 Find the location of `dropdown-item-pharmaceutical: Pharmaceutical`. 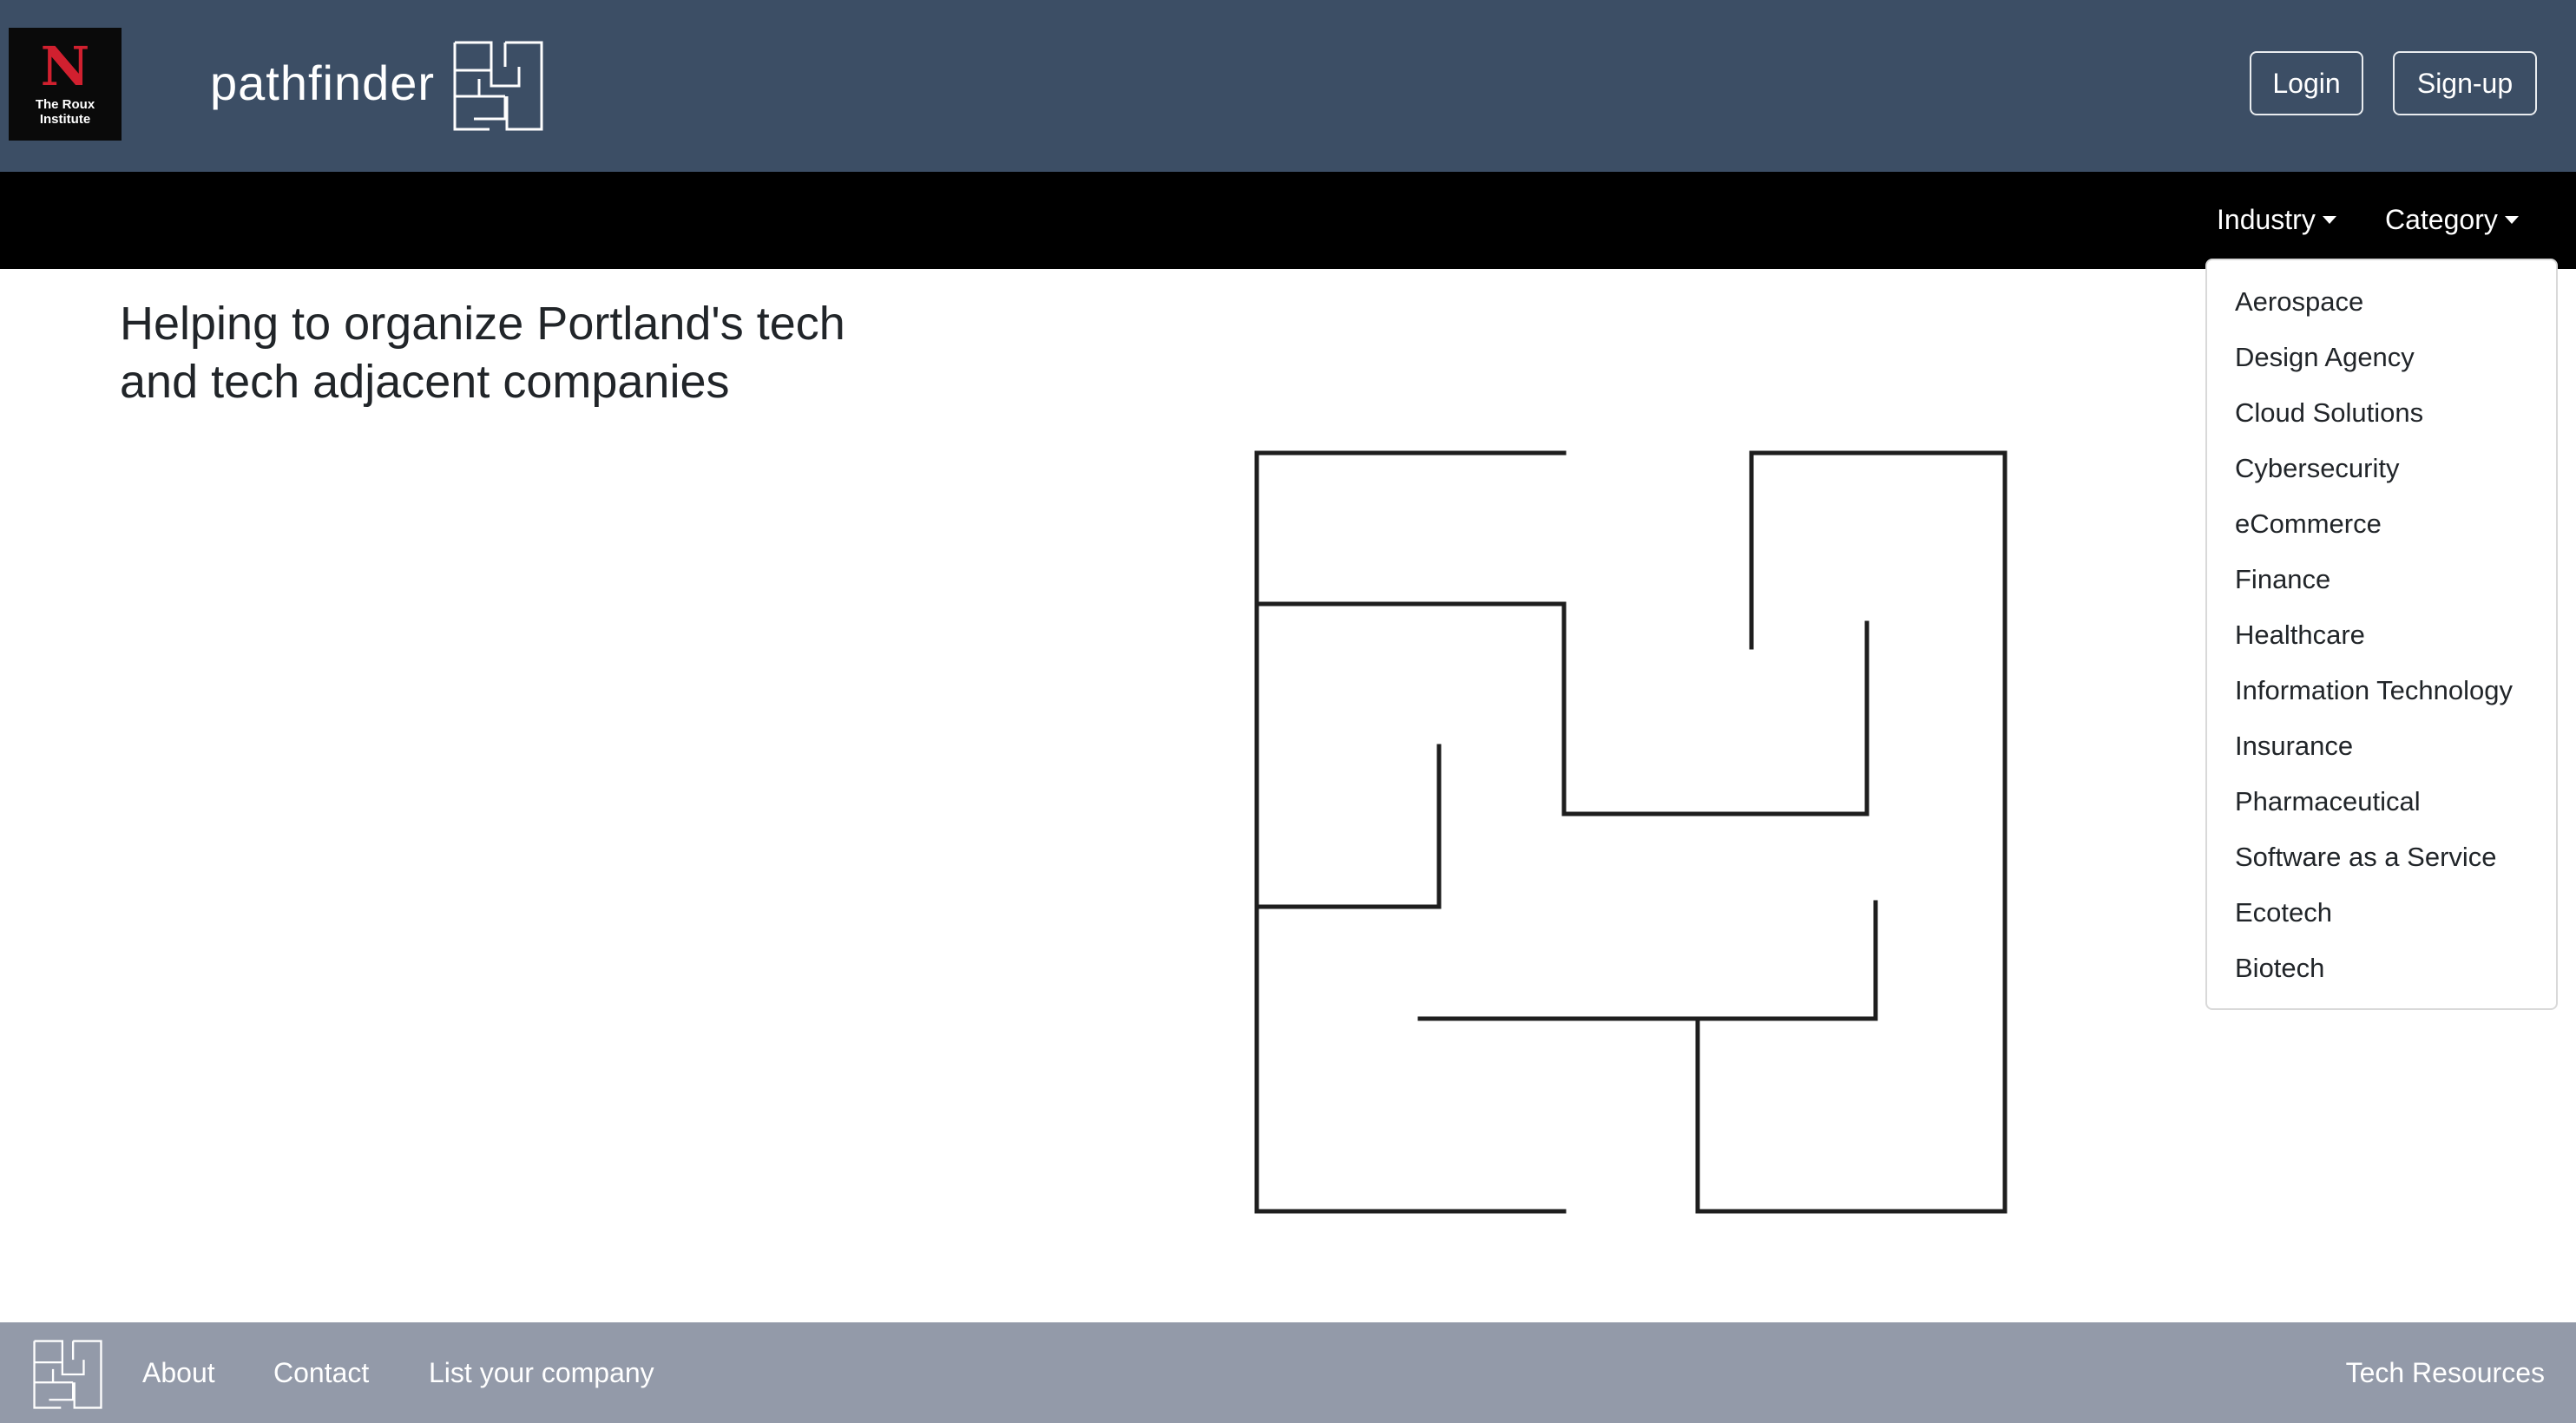

dropdown-item-pharmaceutical: Pharmaceutical is located at coordinates (2381, 802).